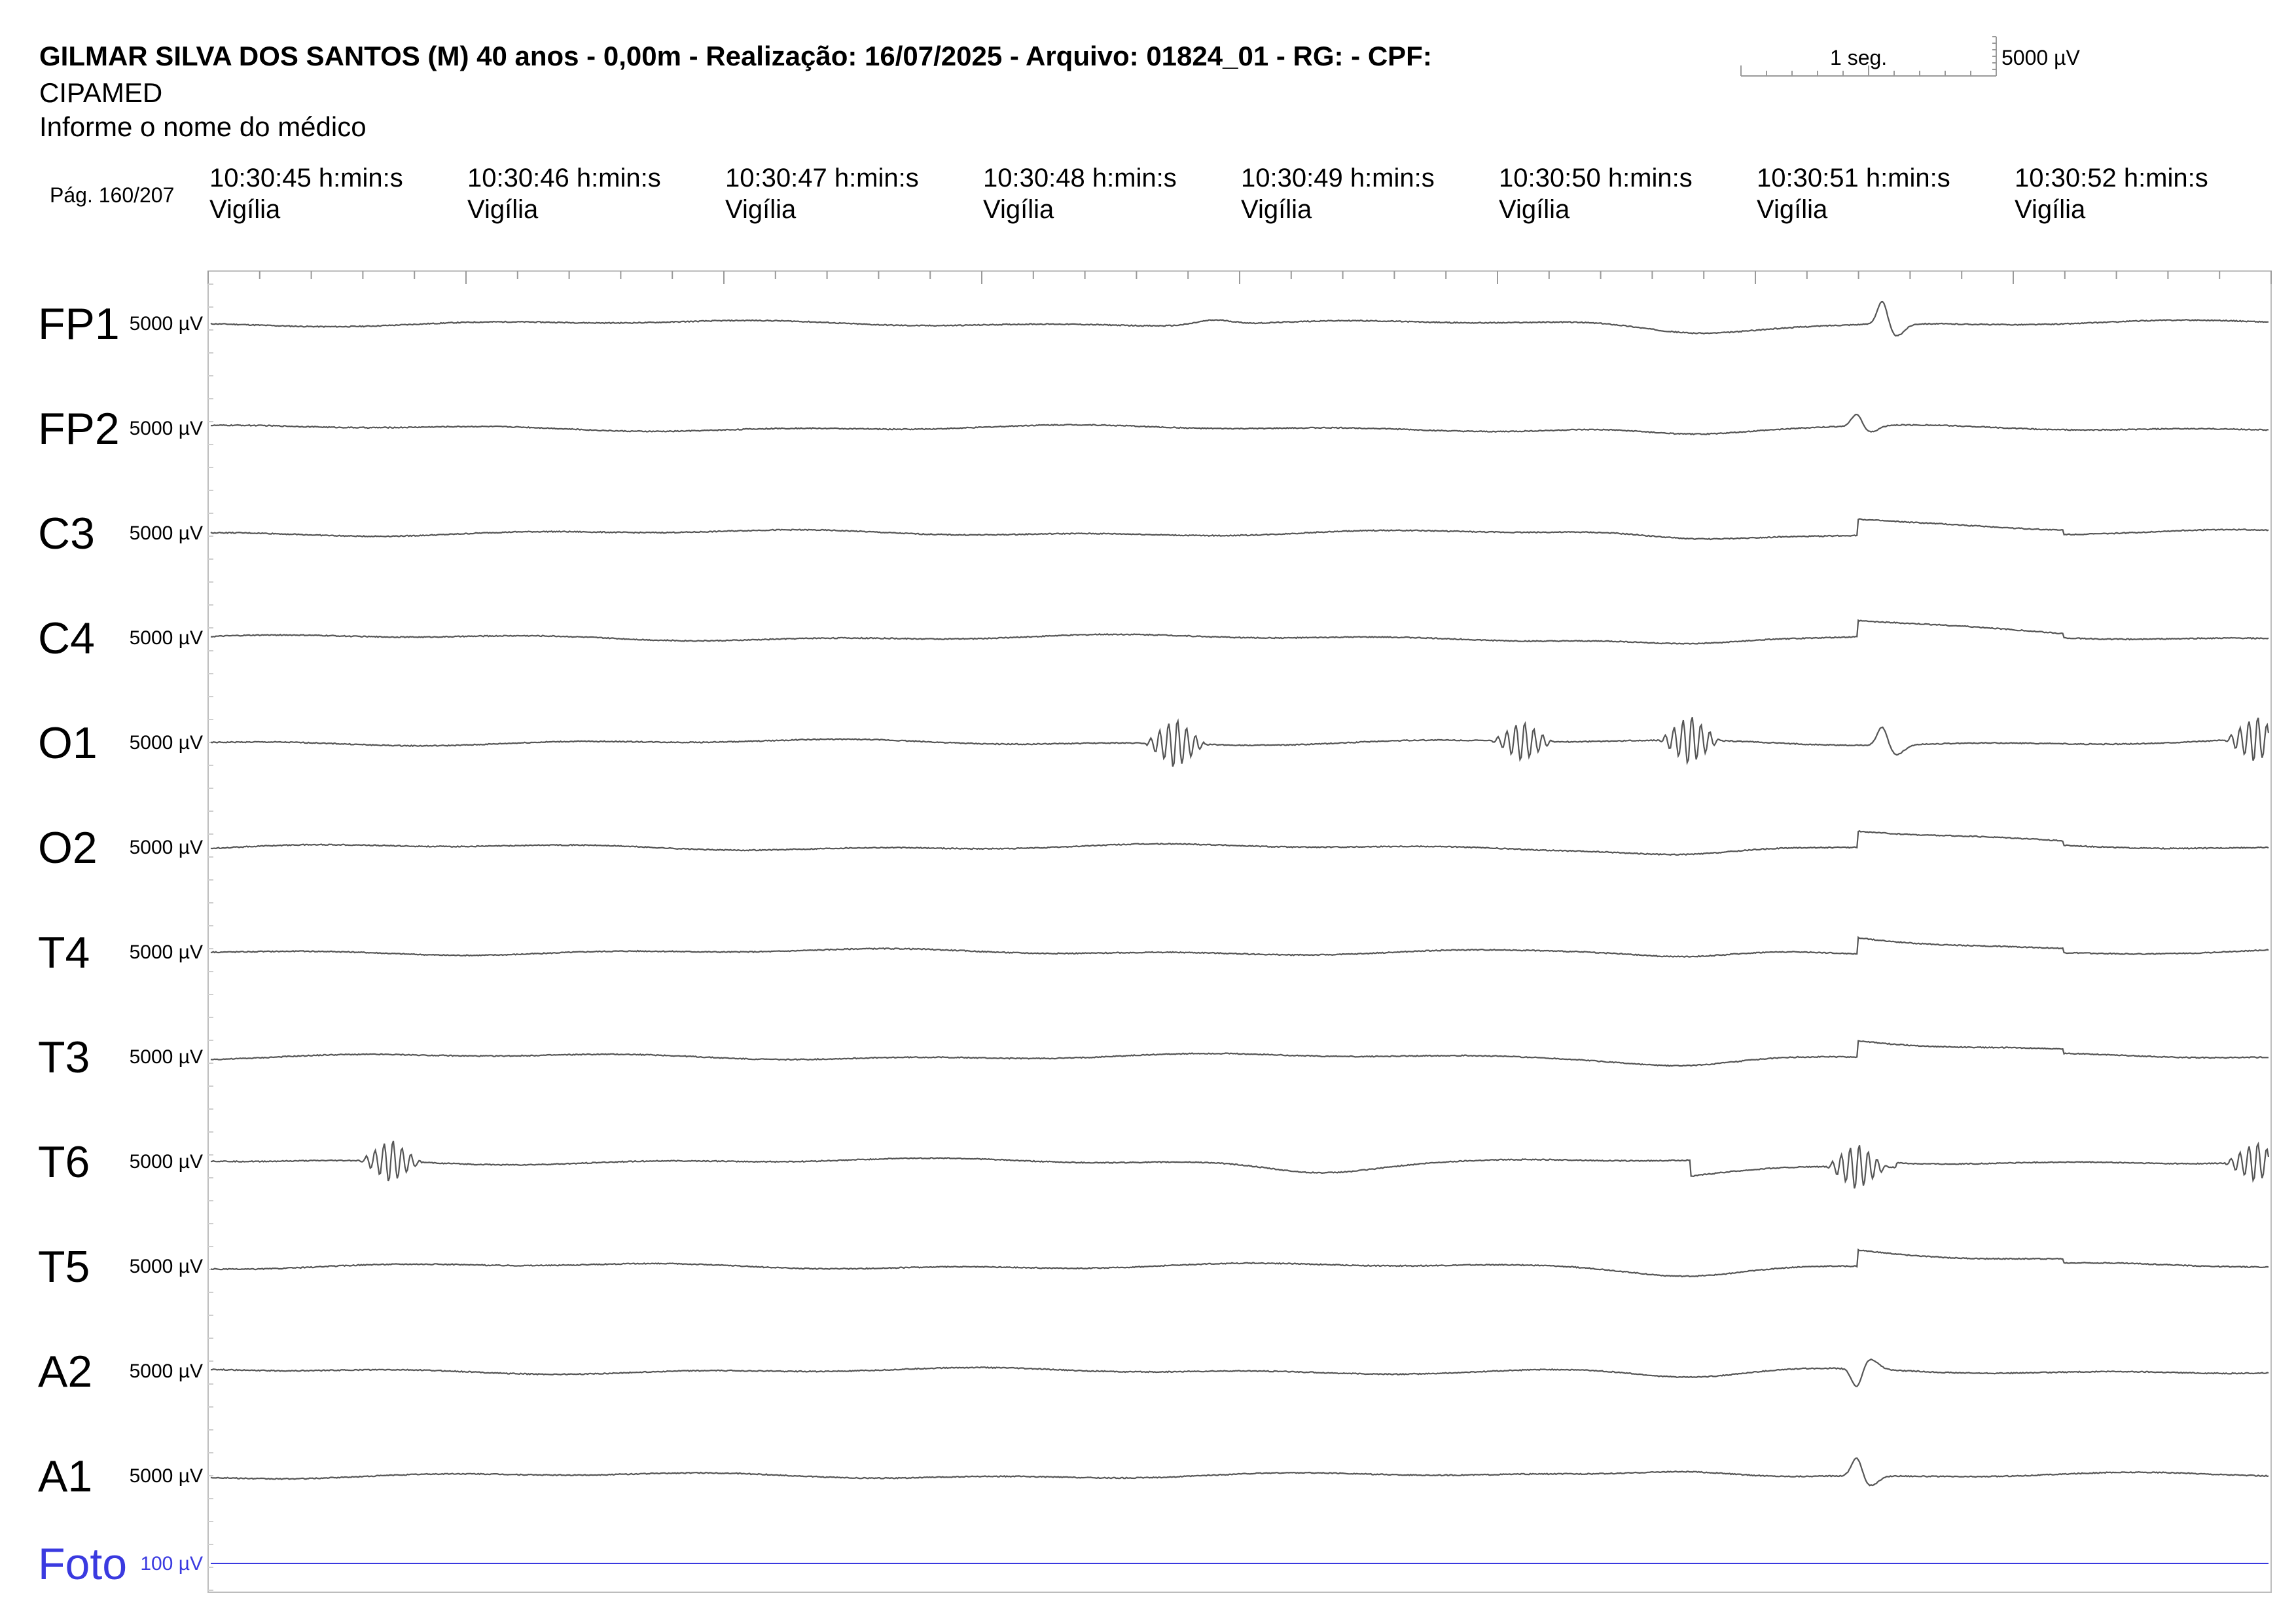 The width and height of the screenshot is (2296, 1623). Describe the element at coordinates (66, 533) in the screenshot. I see `channel-label: C3` at that location.